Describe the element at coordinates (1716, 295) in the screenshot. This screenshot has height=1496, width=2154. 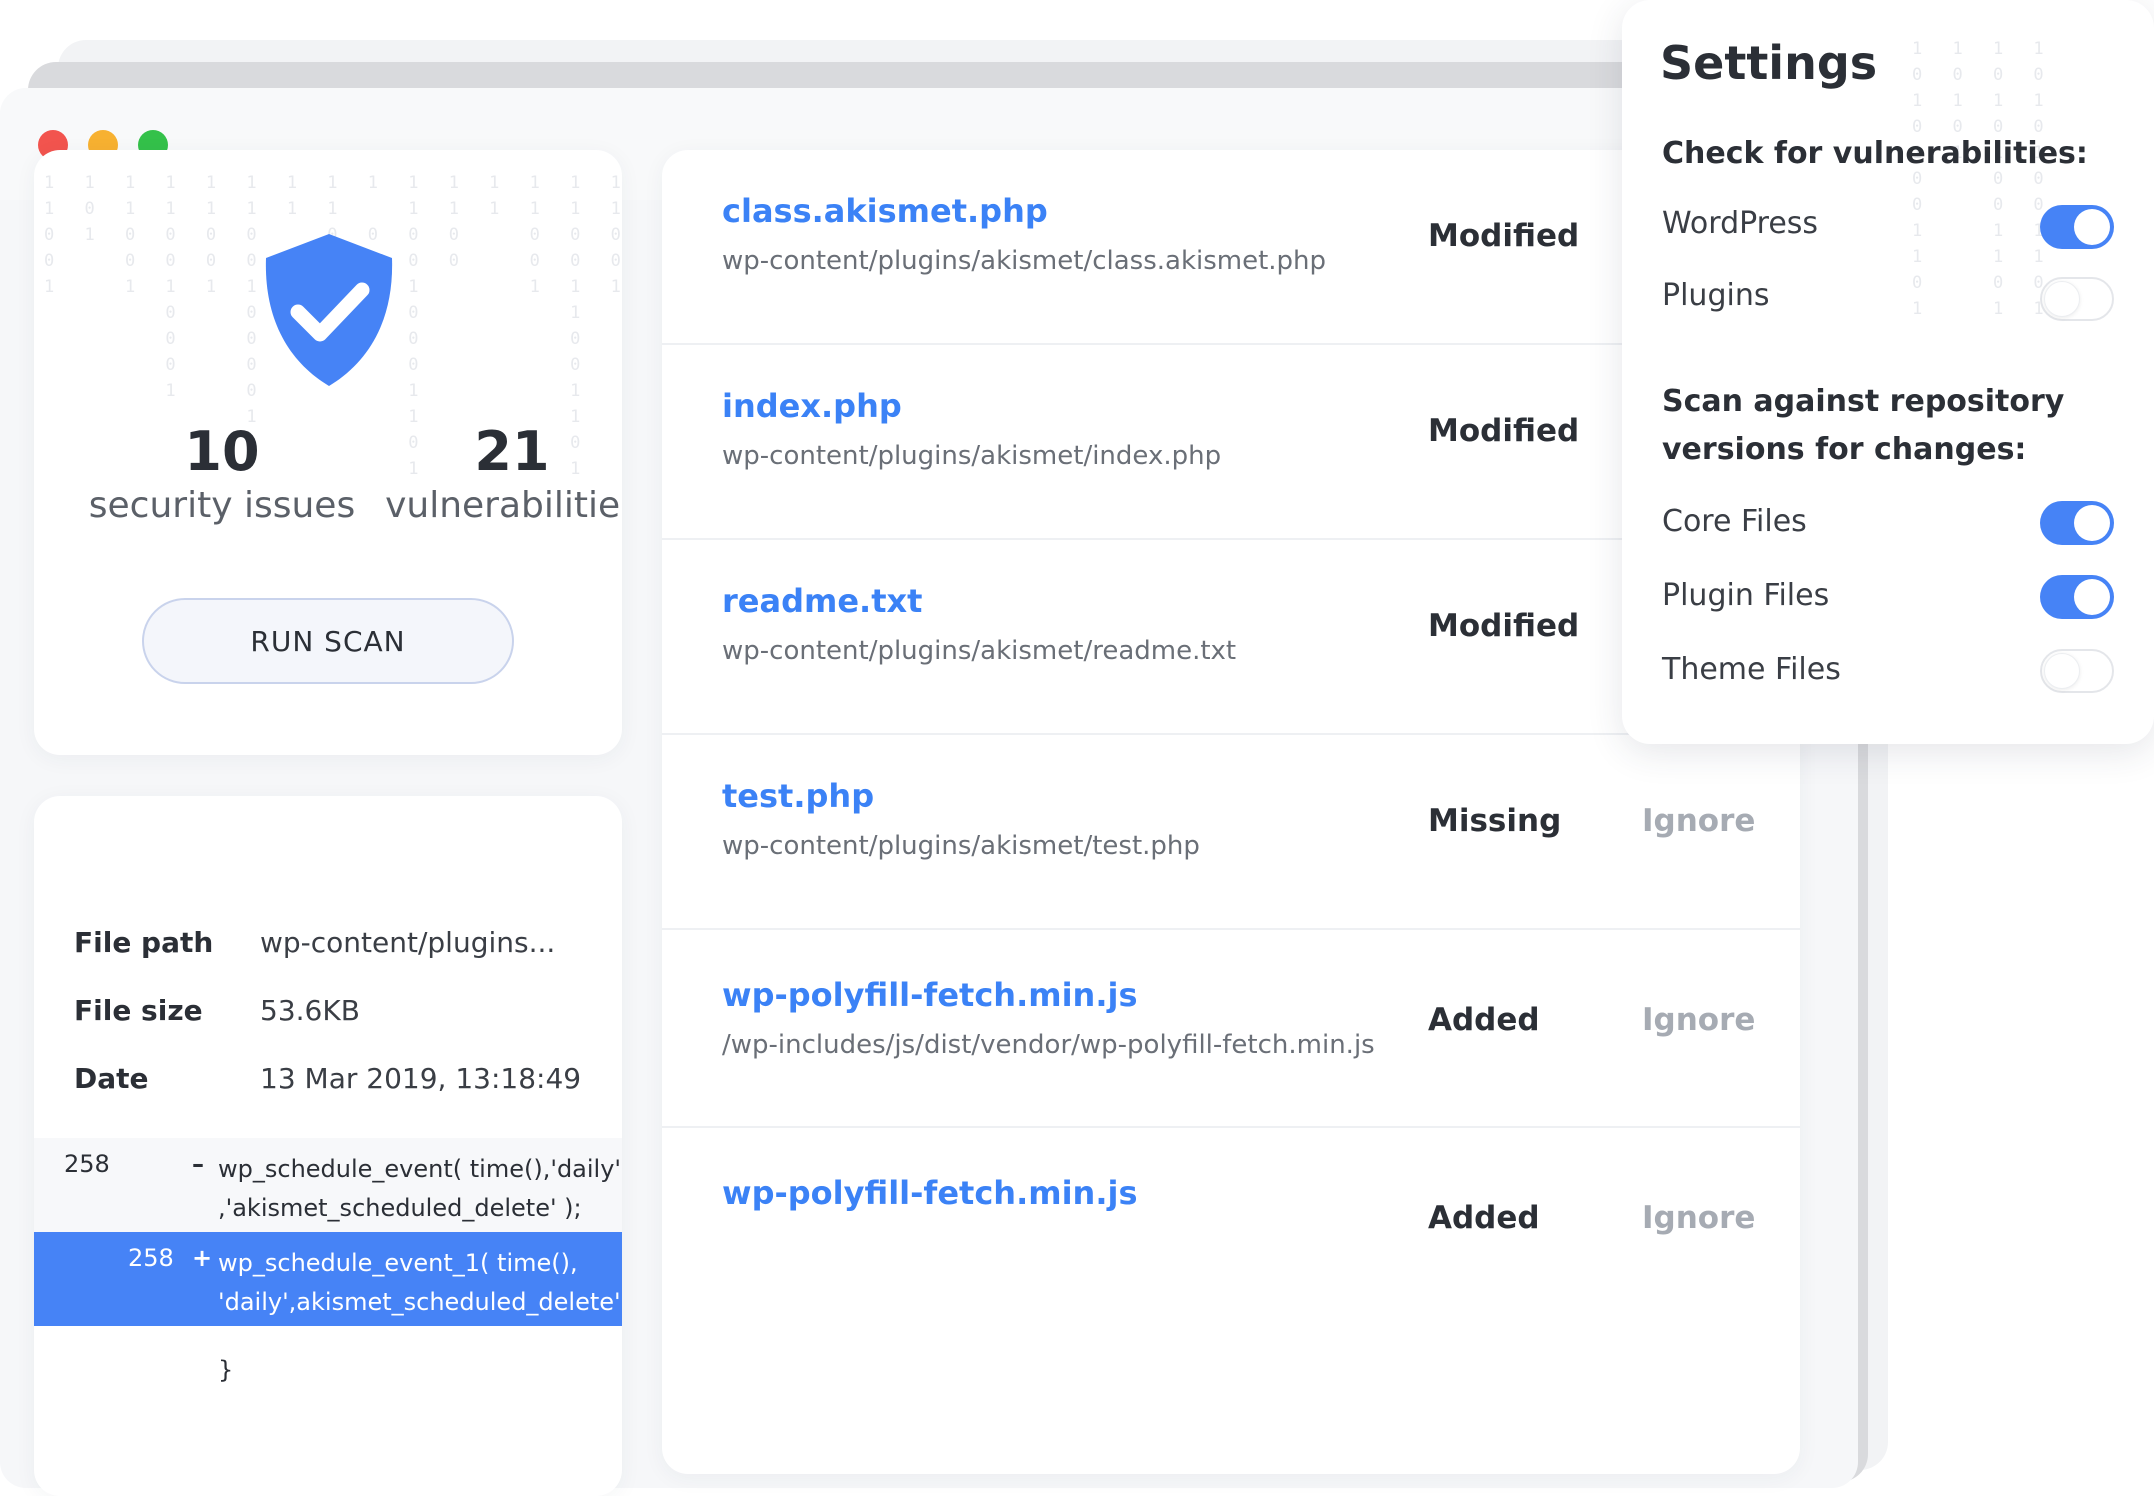
I see `plugins-label: Plugins` at that location.